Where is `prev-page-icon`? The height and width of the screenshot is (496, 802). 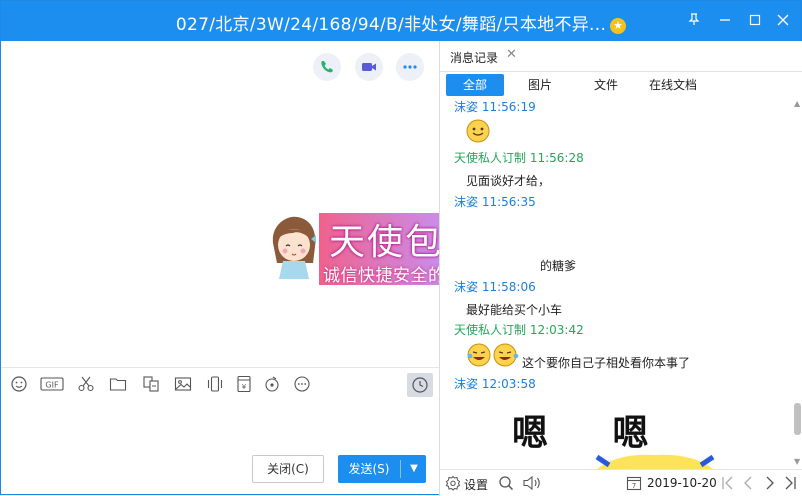
prev-page-icon is located at coordinates (748, 484).